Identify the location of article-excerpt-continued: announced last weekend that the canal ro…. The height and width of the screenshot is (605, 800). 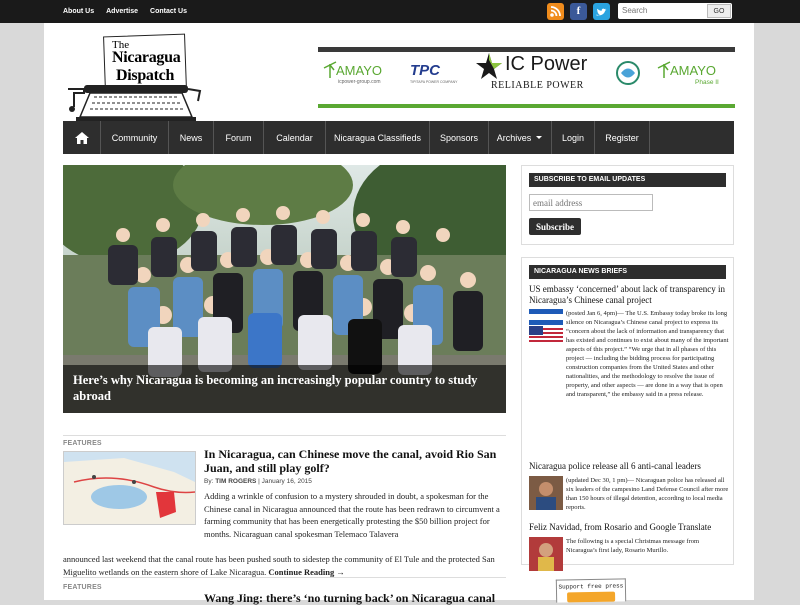
(284, 565).